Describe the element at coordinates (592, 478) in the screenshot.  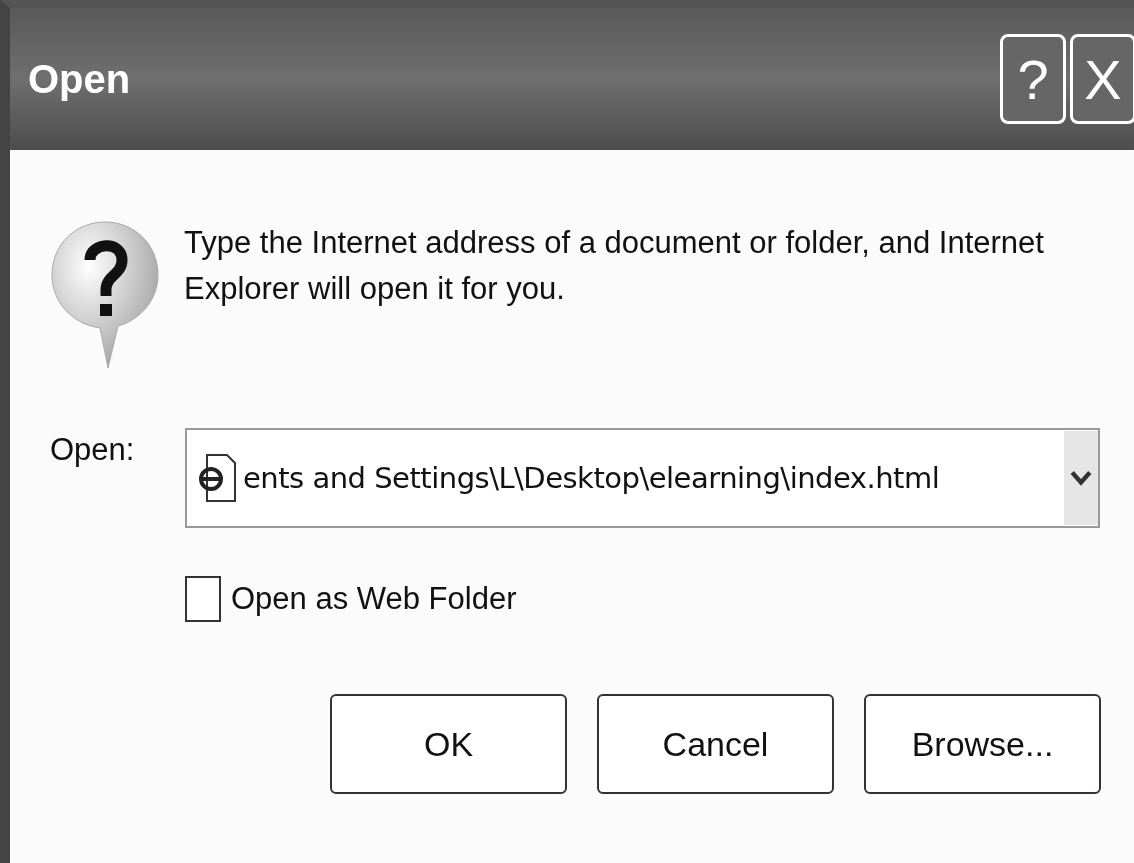
I see `address-value: ents and Settings\L\Desktop\elearning\index.html` at that location.